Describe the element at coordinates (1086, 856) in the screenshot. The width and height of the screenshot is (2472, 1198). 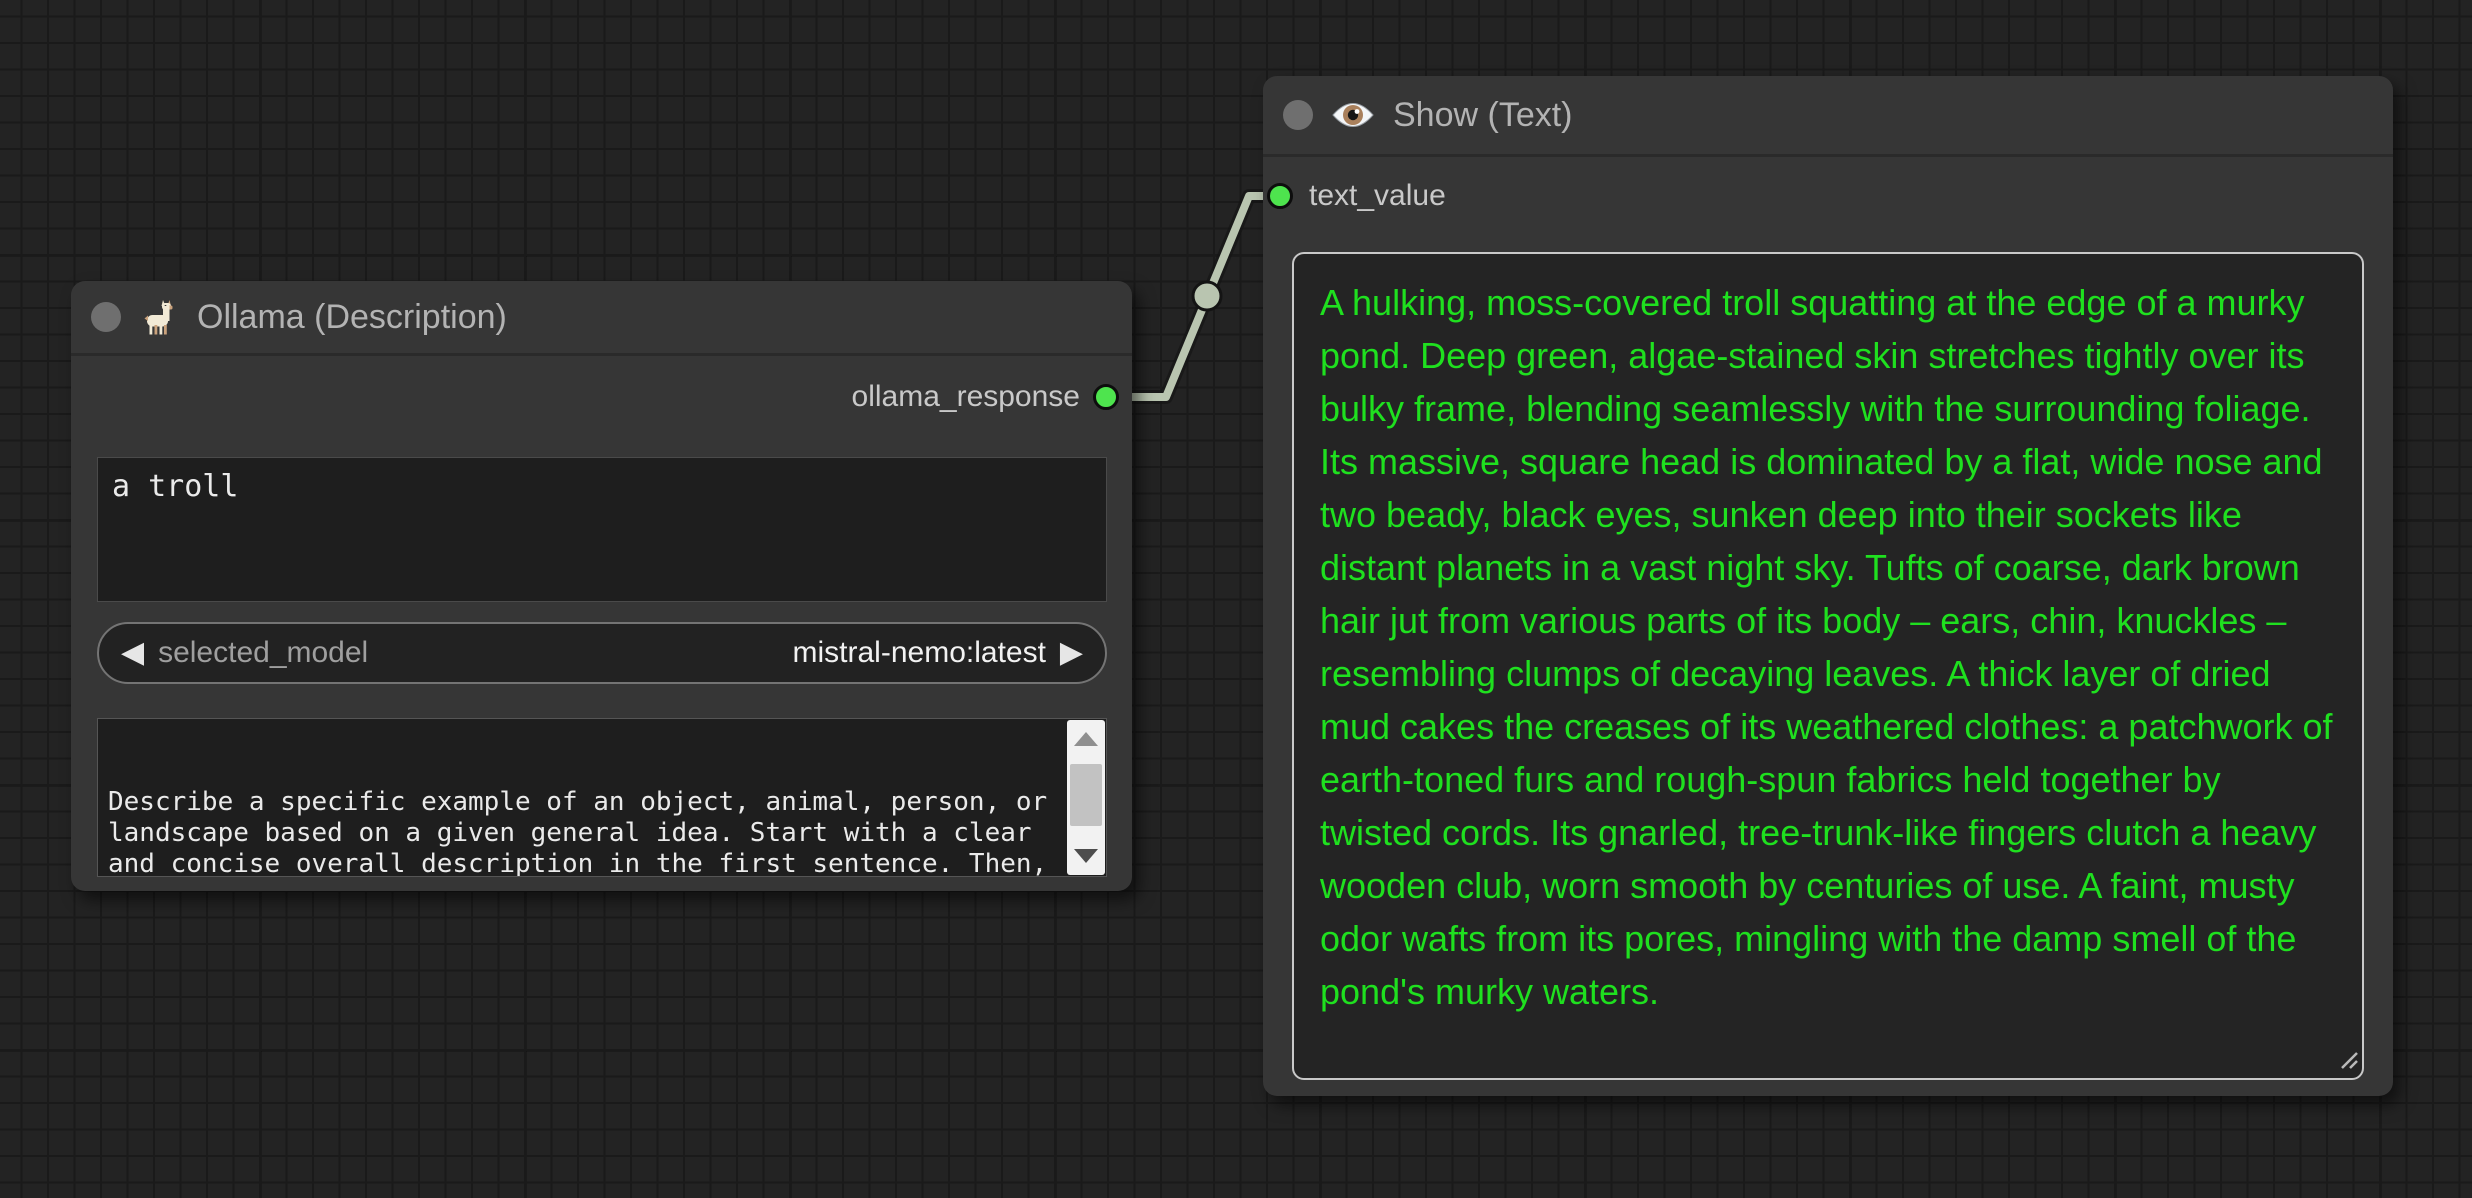
I see `scroll-down-arrow-icon` at that location.